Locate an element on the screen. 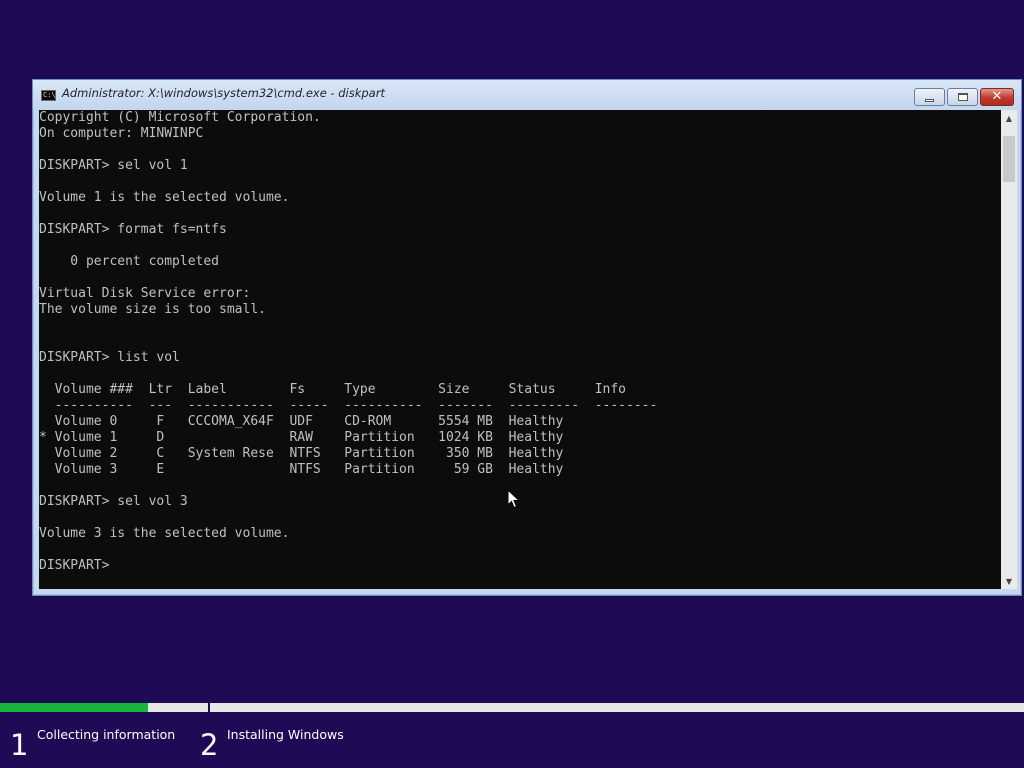 The height and width of the screenshot is (768, 1024). console-line: Volume 1 is the selected volume. is located at coordinates (164, 197).